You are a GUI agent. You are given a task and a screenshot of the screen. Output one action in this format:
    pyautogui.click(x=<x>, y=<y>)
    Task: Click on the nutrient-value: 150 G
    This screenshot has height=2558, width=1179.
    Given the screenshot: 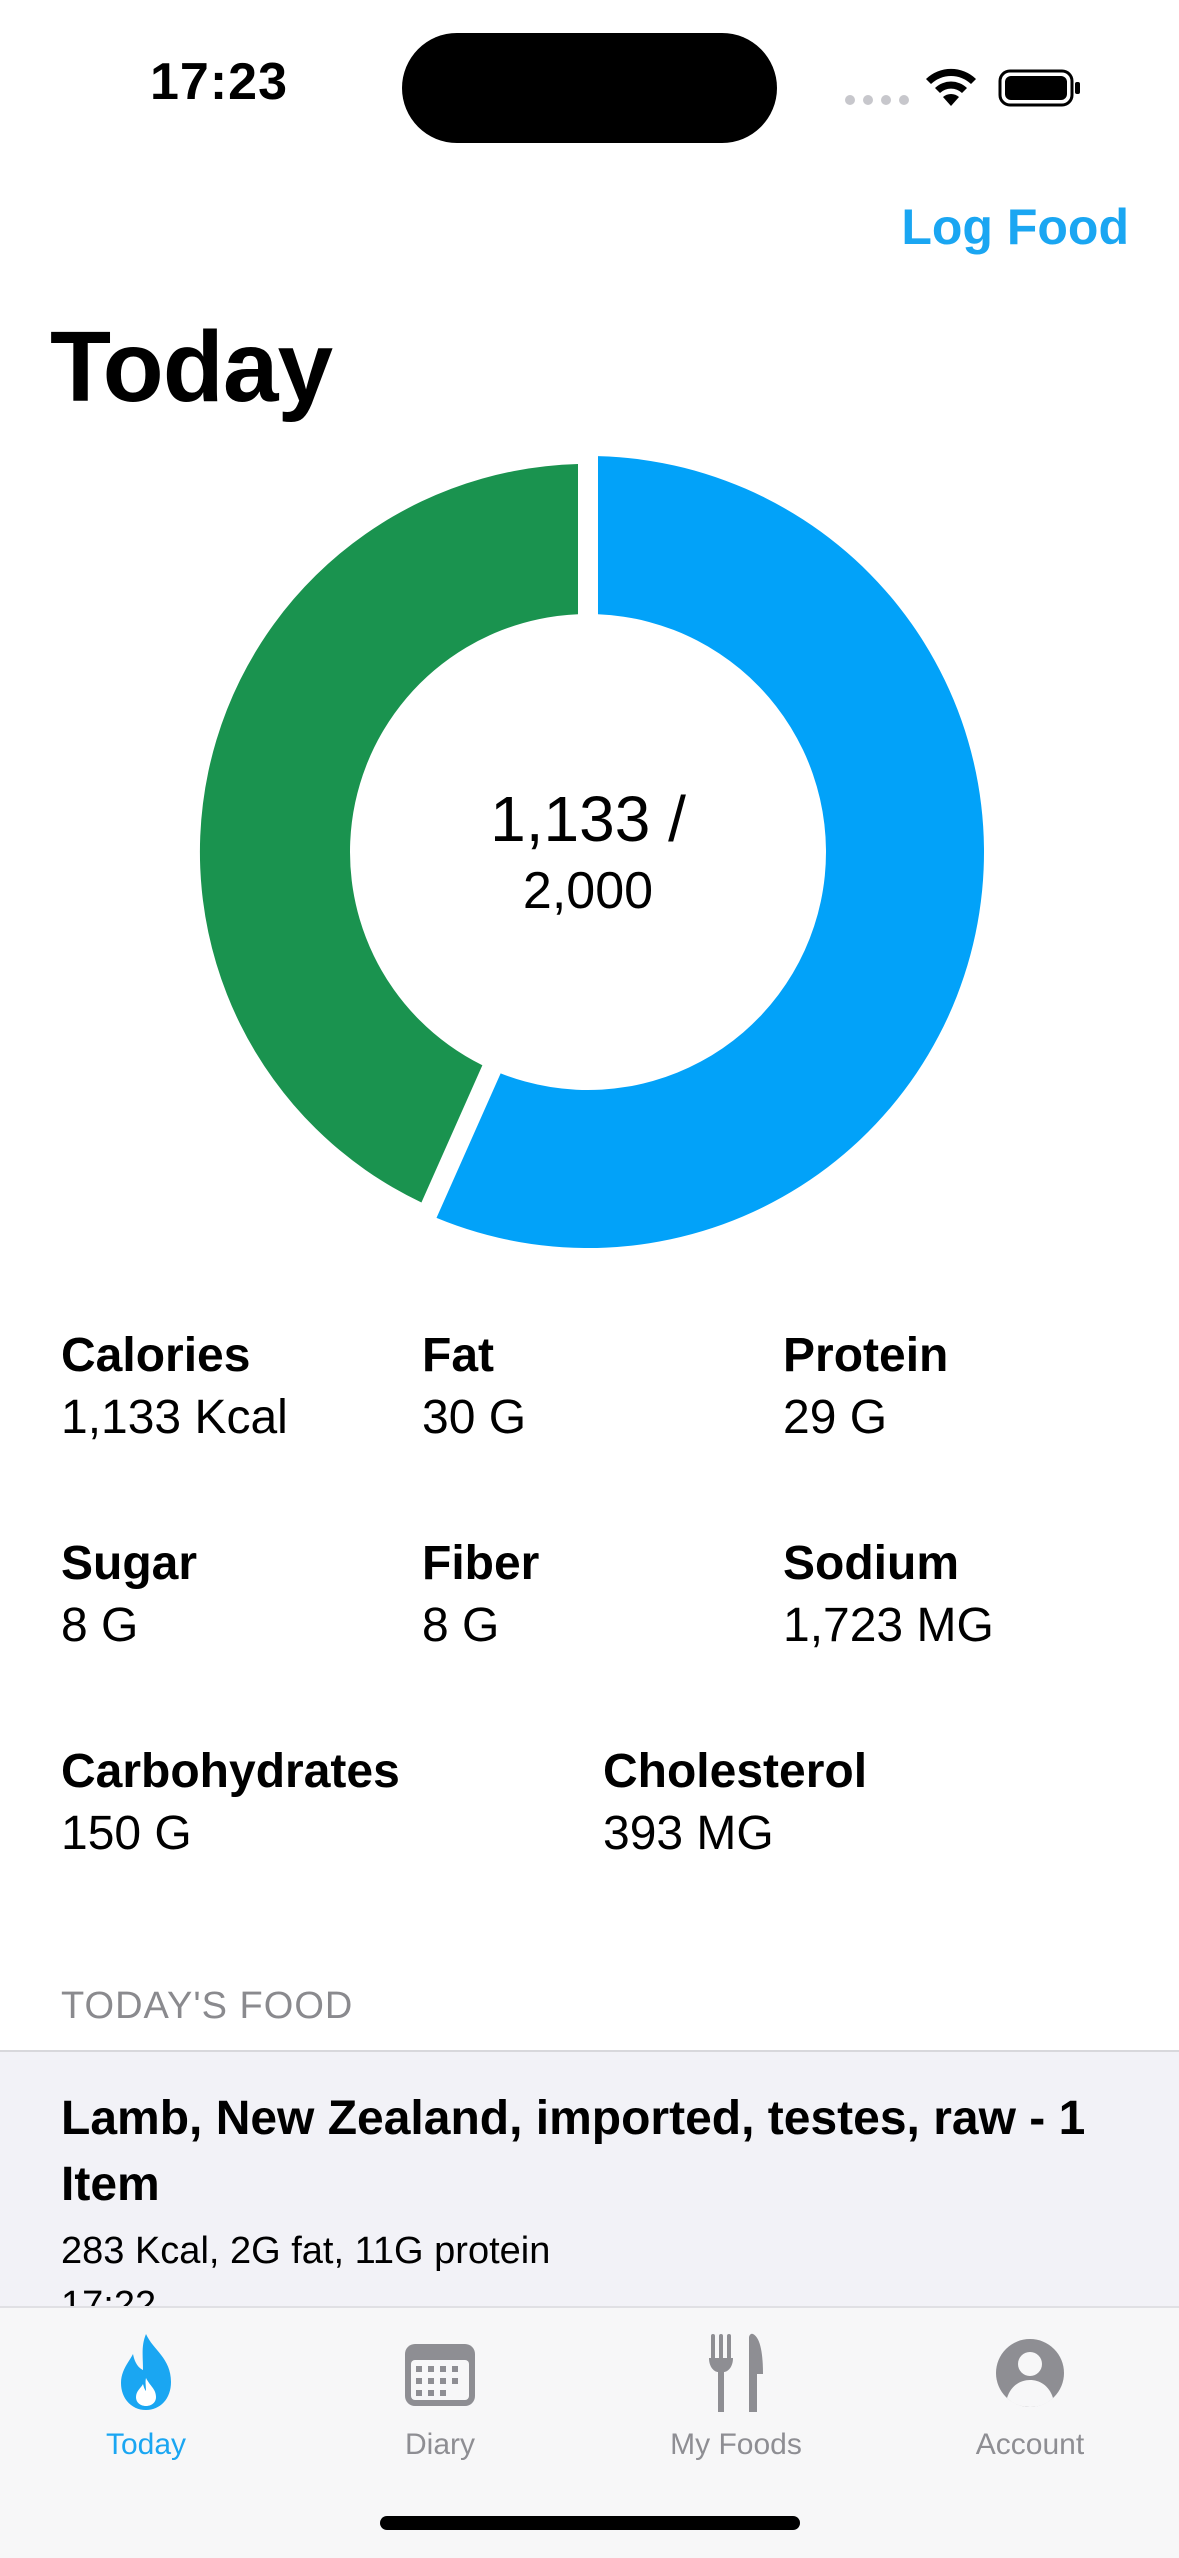 What is the action you would take?
    pyautogui.click(x=126, y=1833)
    